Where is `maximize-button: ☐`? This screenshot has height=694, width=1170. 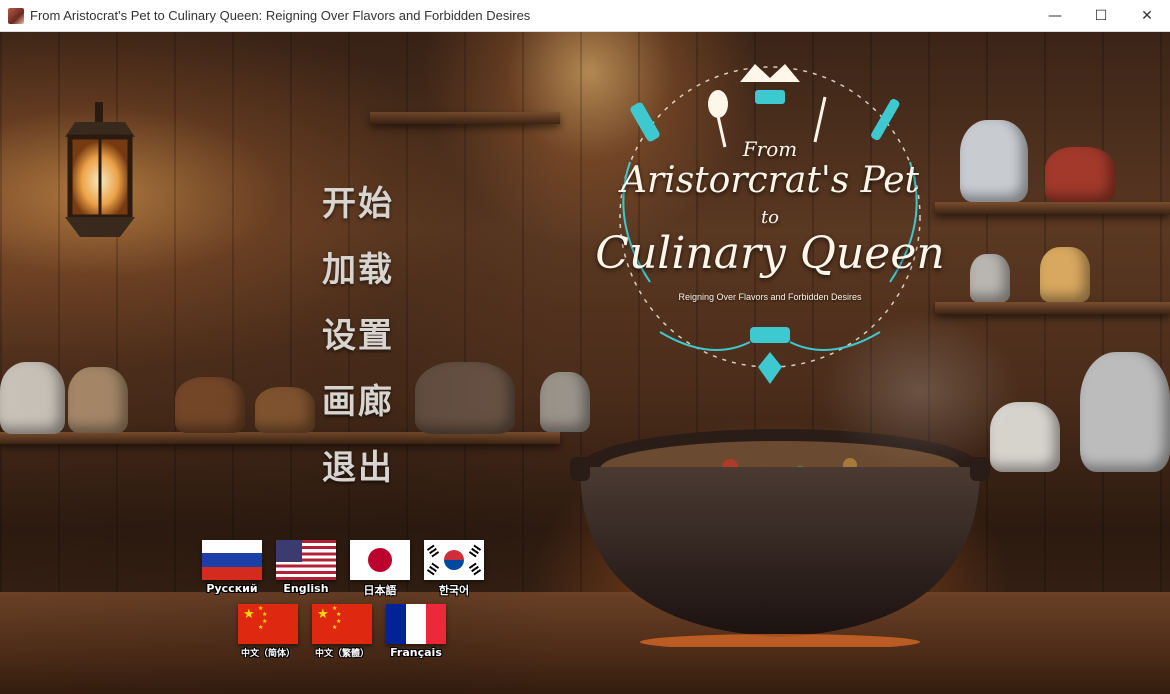
maximize-button: ☐ is located at coordinates (1101, 16).